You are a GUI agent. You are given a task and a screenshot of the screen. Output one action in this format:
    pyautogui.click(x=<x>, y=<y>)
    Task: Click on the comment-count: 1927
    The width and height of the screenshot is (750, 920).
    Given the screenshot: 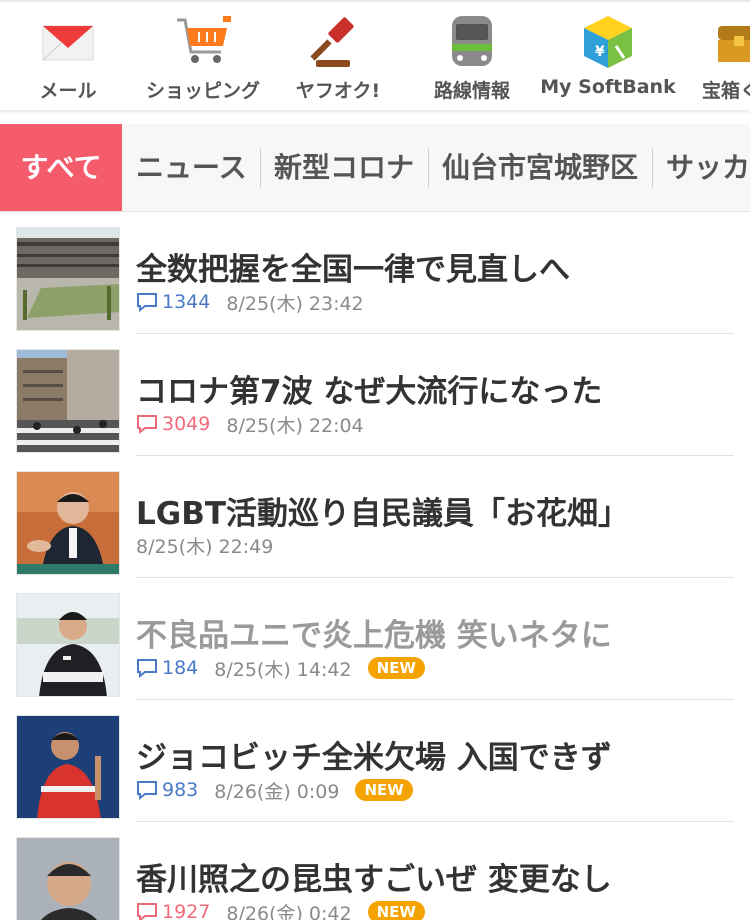 What is the action you would take?
    pyautogui.click(x=173, y=910)
    